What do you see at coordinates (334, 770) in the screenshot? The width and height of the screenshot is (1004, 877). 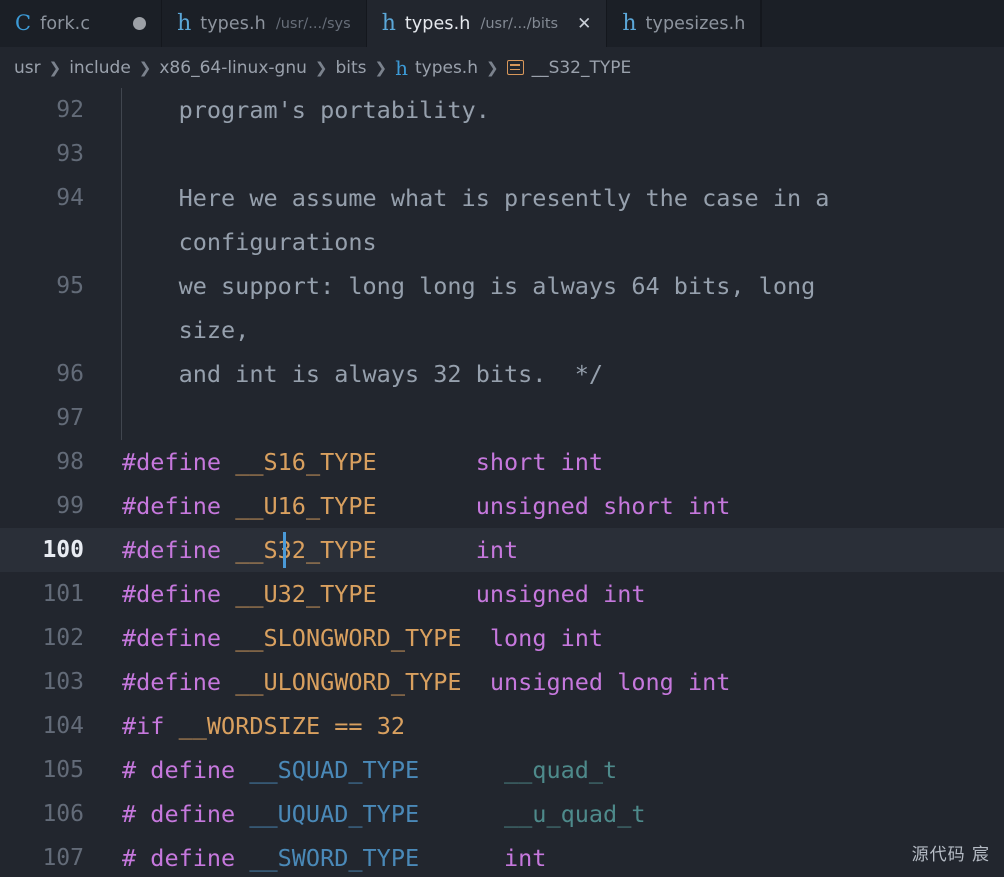 I see `code-token: __SQUAD_TYPE` at bounding box center [334, 770].